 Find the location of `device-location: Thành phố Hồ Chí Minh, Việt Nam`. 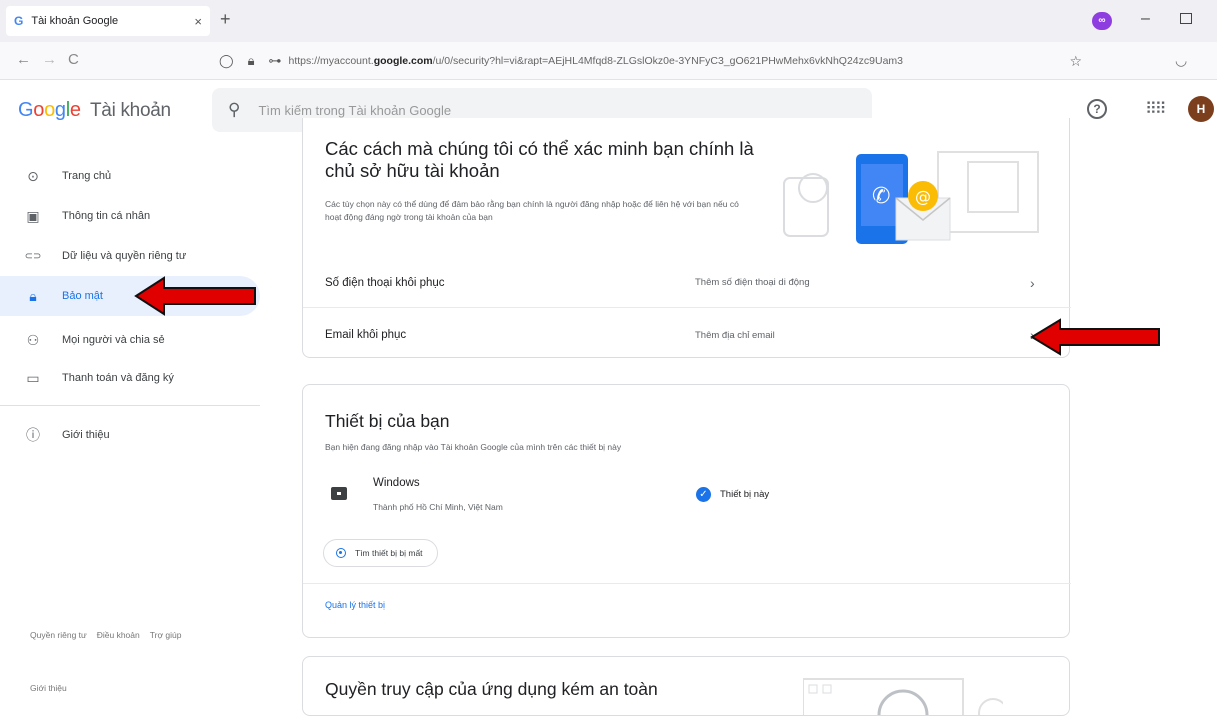

device-location: Thành phố Hồ Chí Minh, Việt Nam is located at coordinates (438, 507).